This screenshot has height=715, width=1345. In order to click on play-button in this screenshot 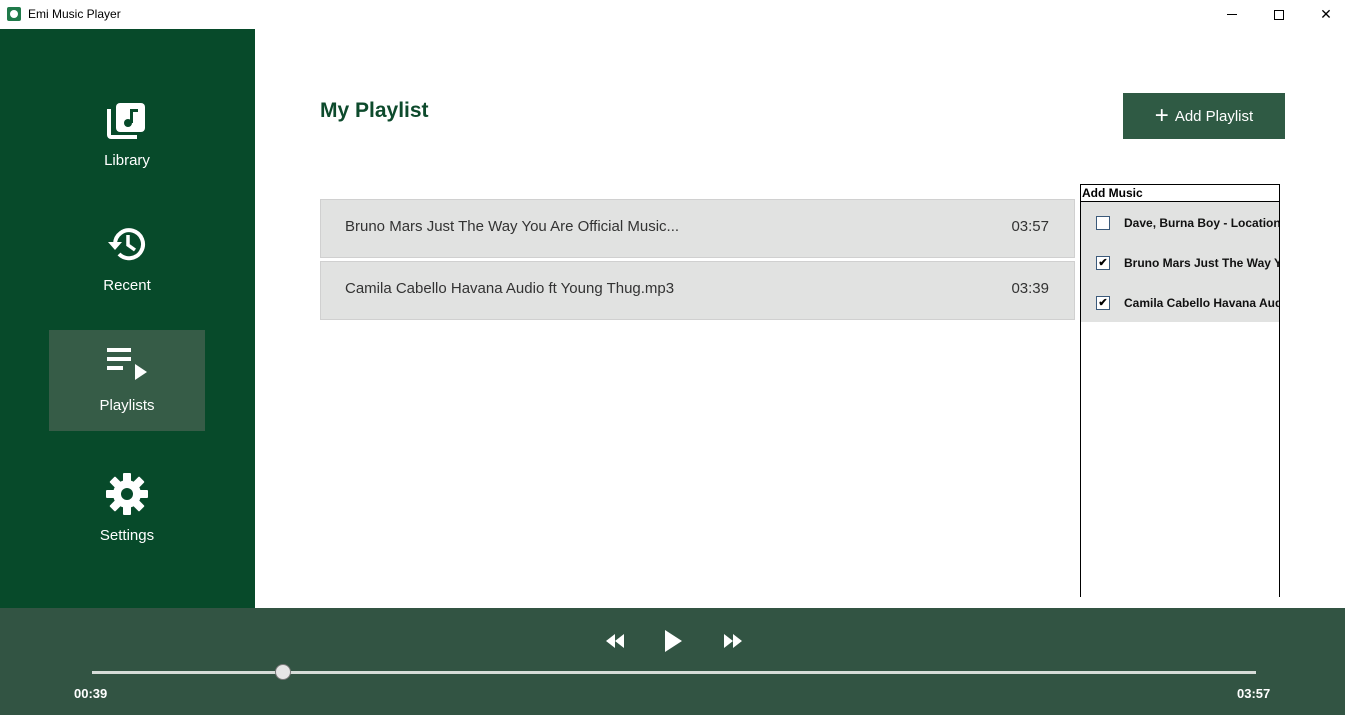, I will do `click(673, 641)`.